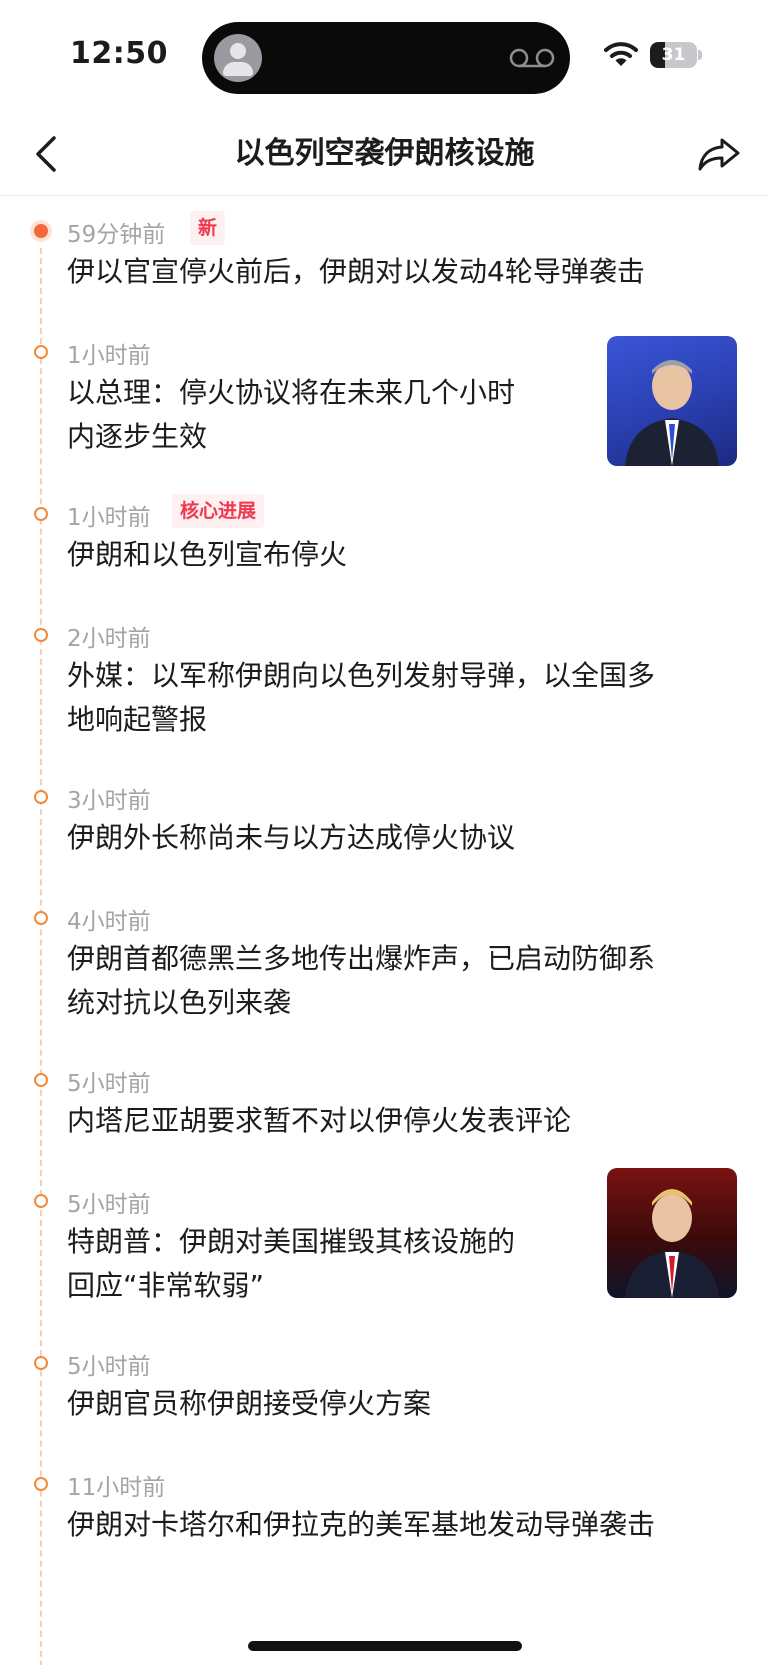 The height and width of the screenshot is (1665, 769). I want to click on item-title-line: 以总理：停火协议将在未来几个小时, so click(291, 393).